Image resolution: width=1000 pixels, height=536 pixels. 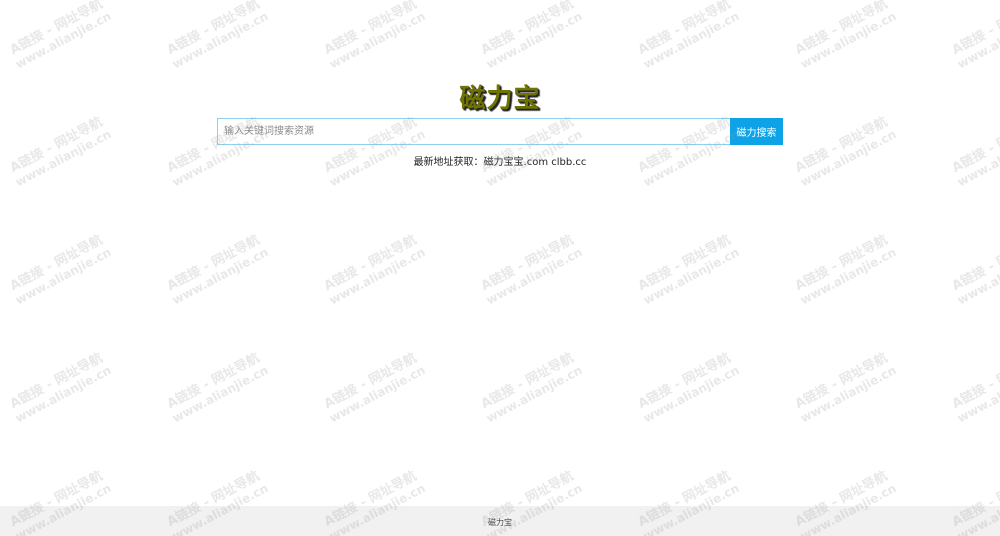 I want to click on search-input, so click(x=473, y=131).